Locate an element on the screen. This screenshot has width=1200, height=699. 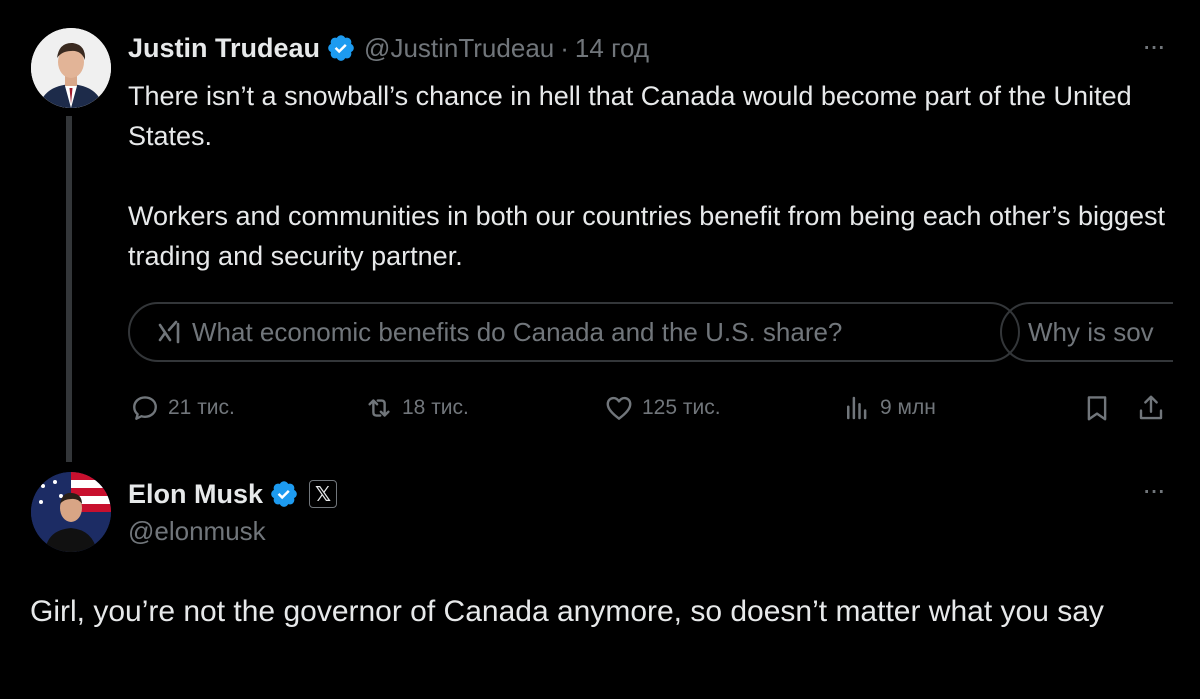
tweet-header: Elon Musk 𝕏 is located at coordinates (233, 494).